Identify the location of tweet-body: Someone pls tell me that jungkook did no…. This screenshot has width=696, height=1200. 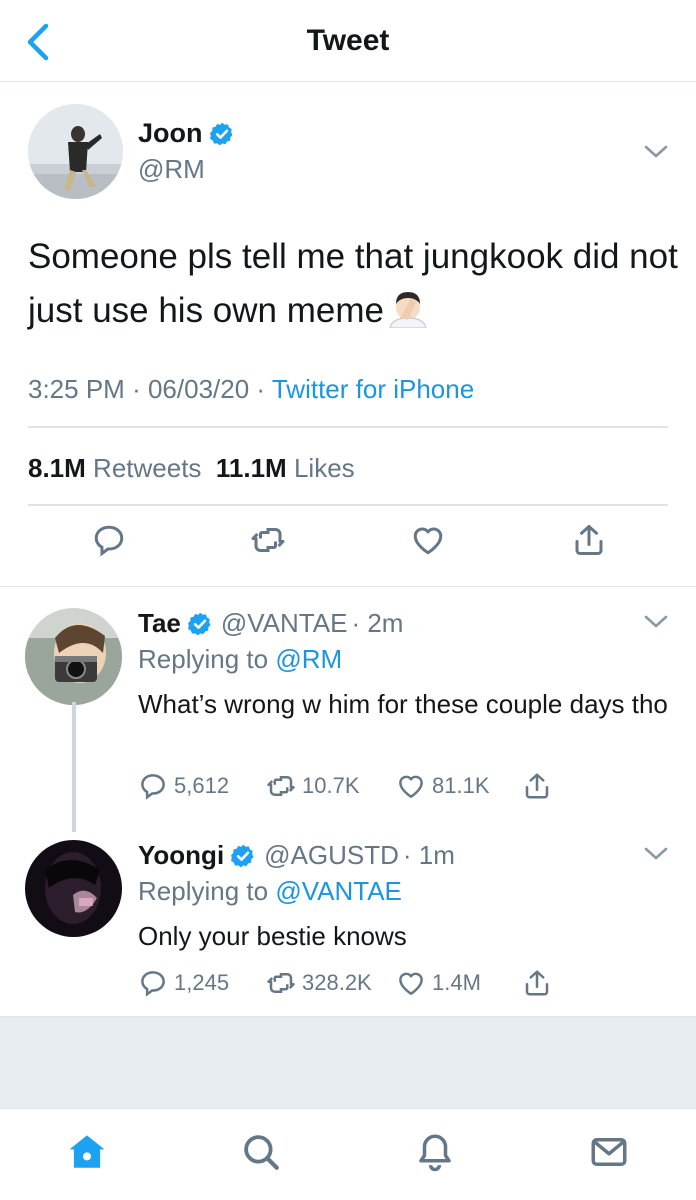
(353, 283).